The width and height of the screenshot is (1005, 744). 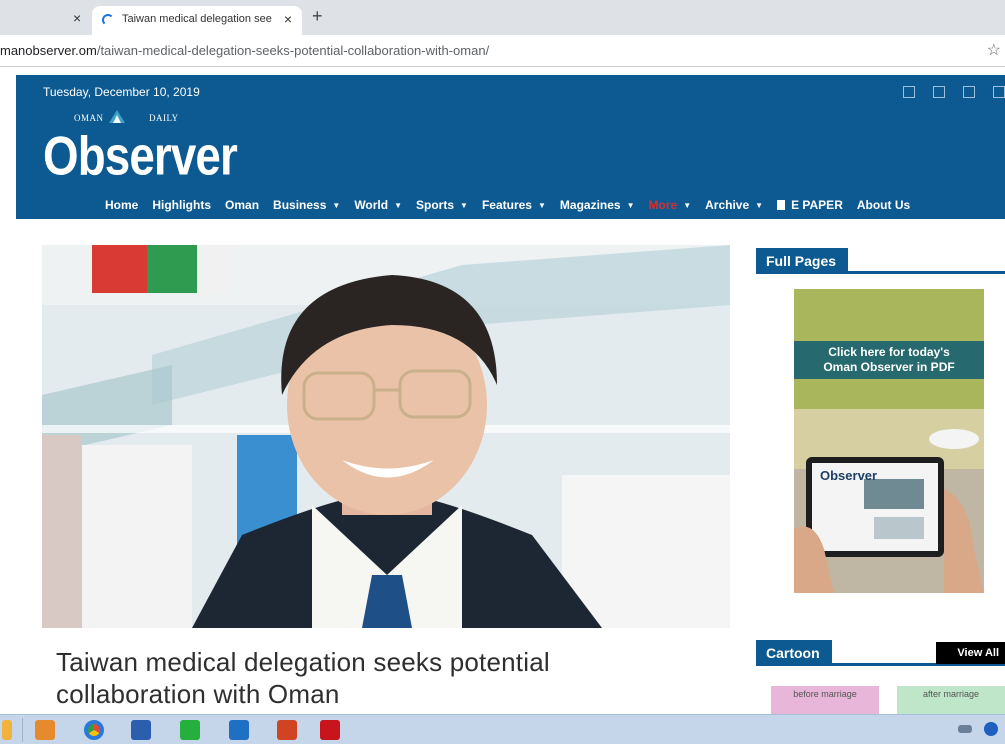 I want to click on ad-paper-name: Observer, so click(x=849, y=475).